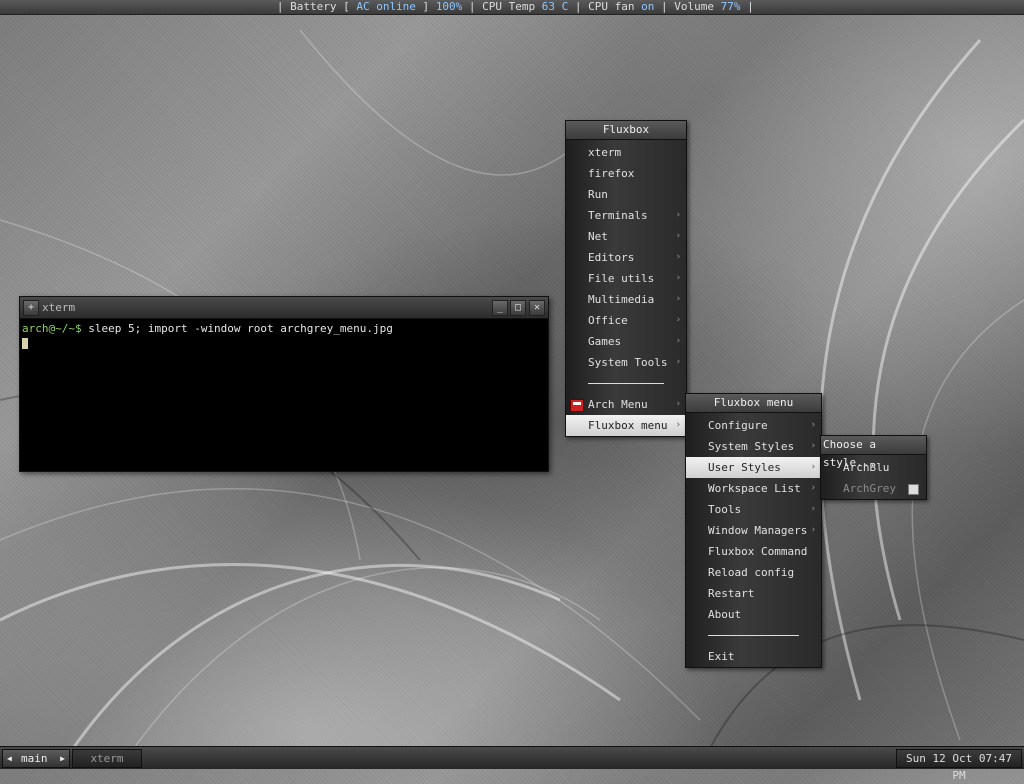 Image resolution: width=1024 pixels, height=784 pixels. I want to click on menu-item-label: Exit, so click(721, 656).